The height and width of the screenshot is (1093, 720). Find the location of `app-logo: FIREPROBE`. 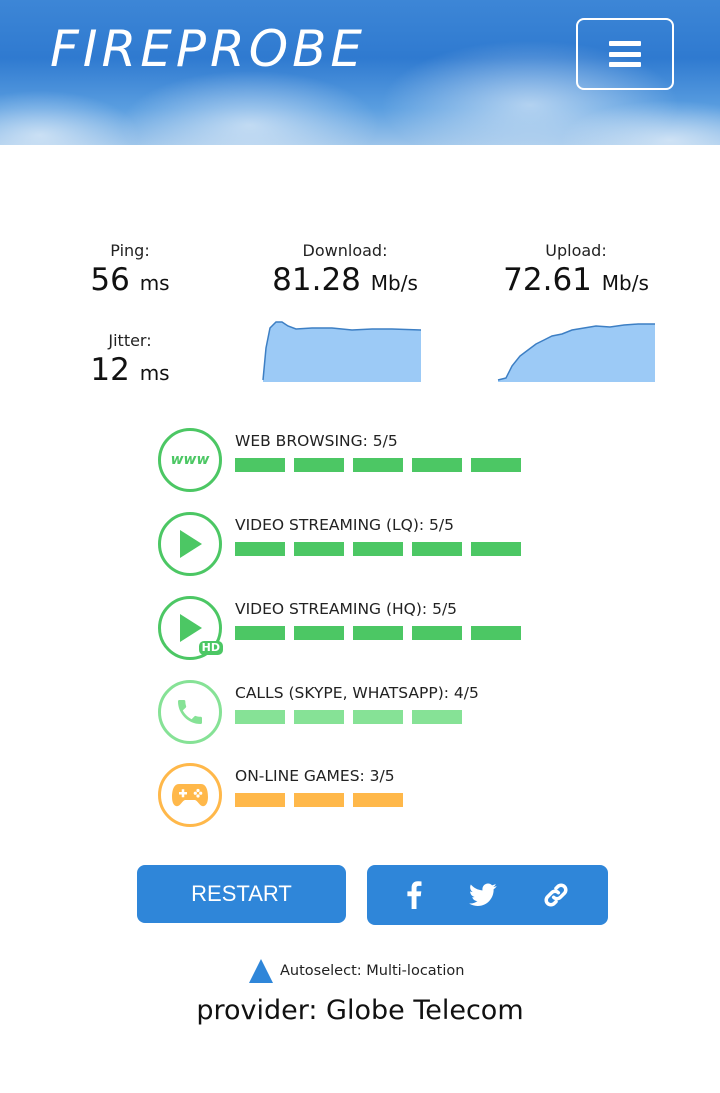

app-logo: FIREPROBE is located at coordinates (208, 49).